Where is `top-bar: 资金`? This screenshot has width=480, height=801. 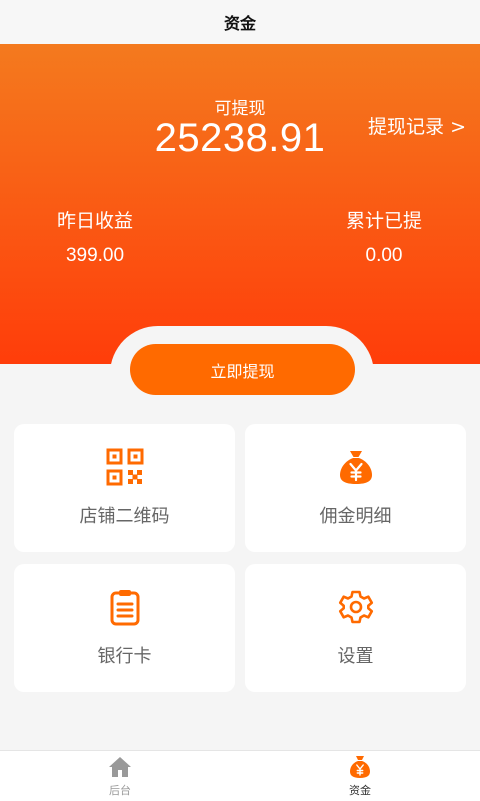 top-bar: 资金 is located at coordinates (240, 22).